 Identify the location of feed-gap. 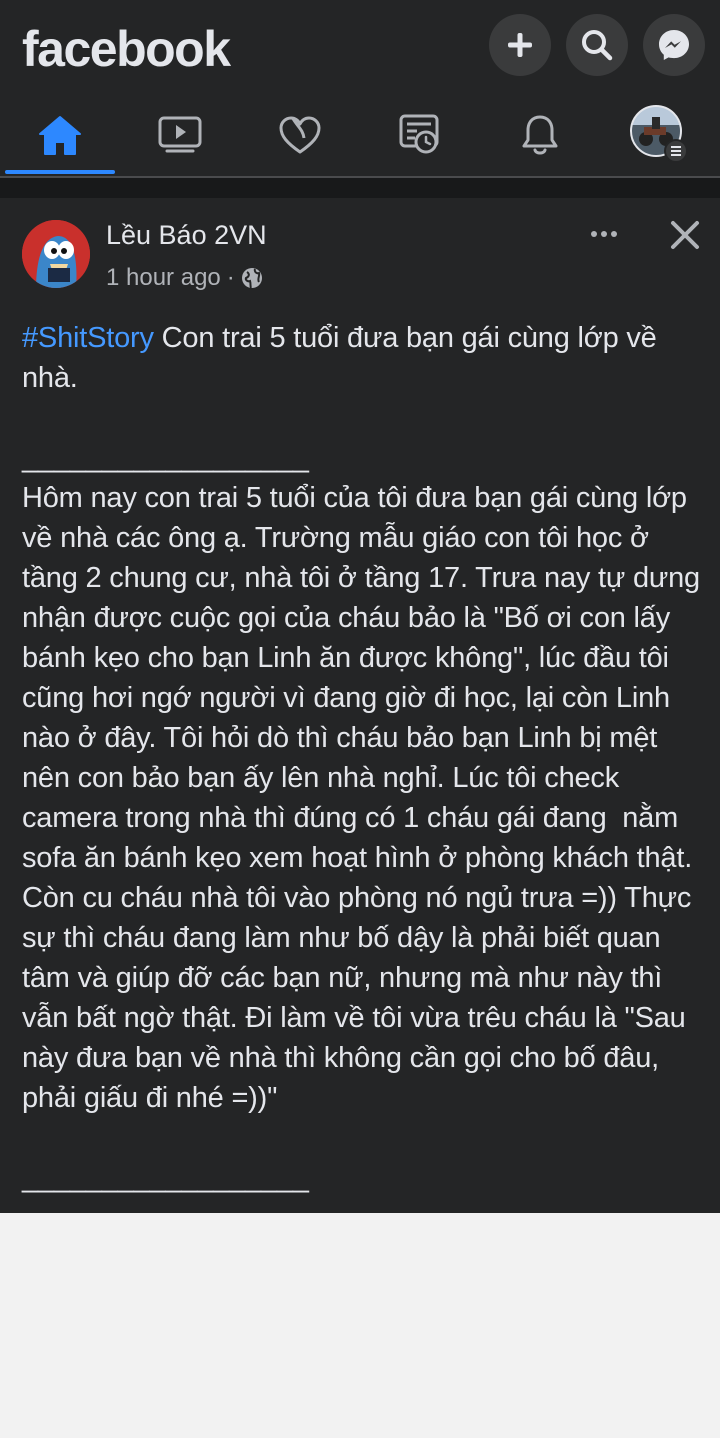
(360, 188).